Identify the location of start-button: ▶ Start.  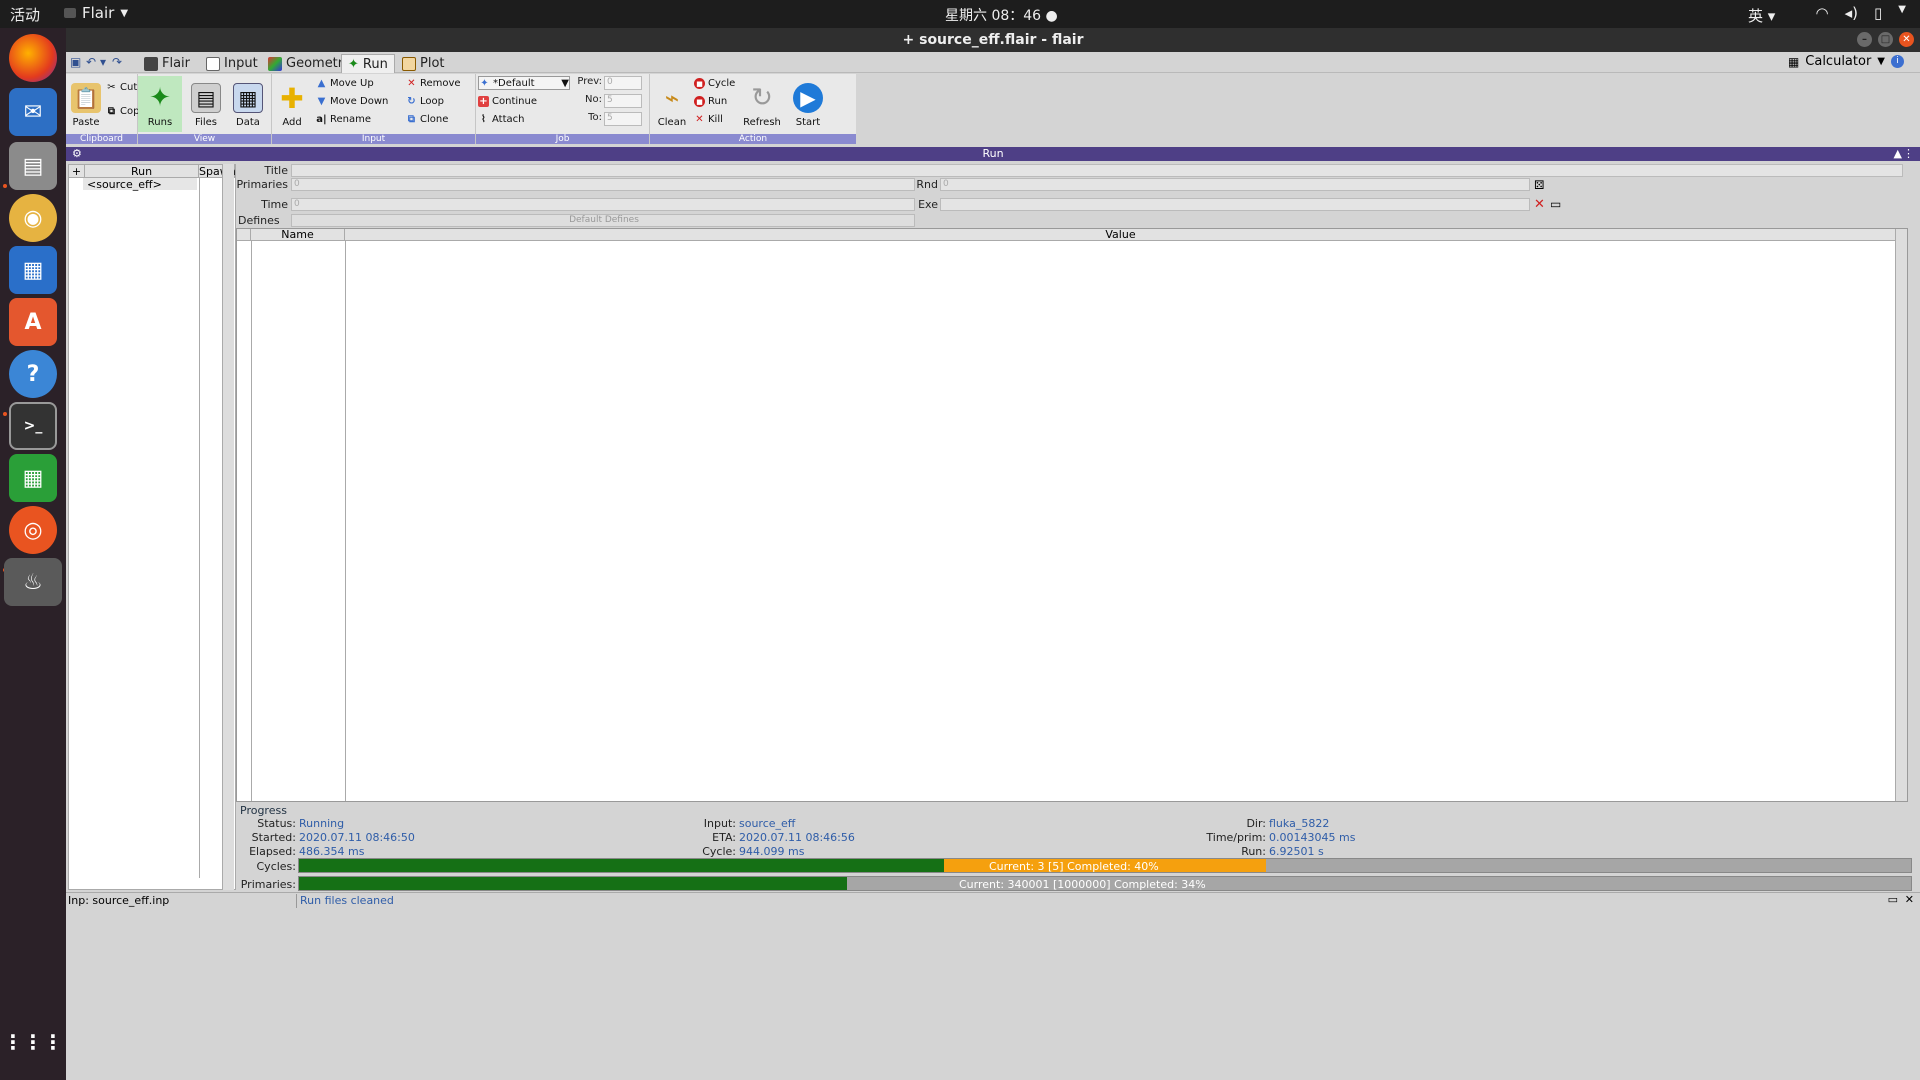
(808, 104).